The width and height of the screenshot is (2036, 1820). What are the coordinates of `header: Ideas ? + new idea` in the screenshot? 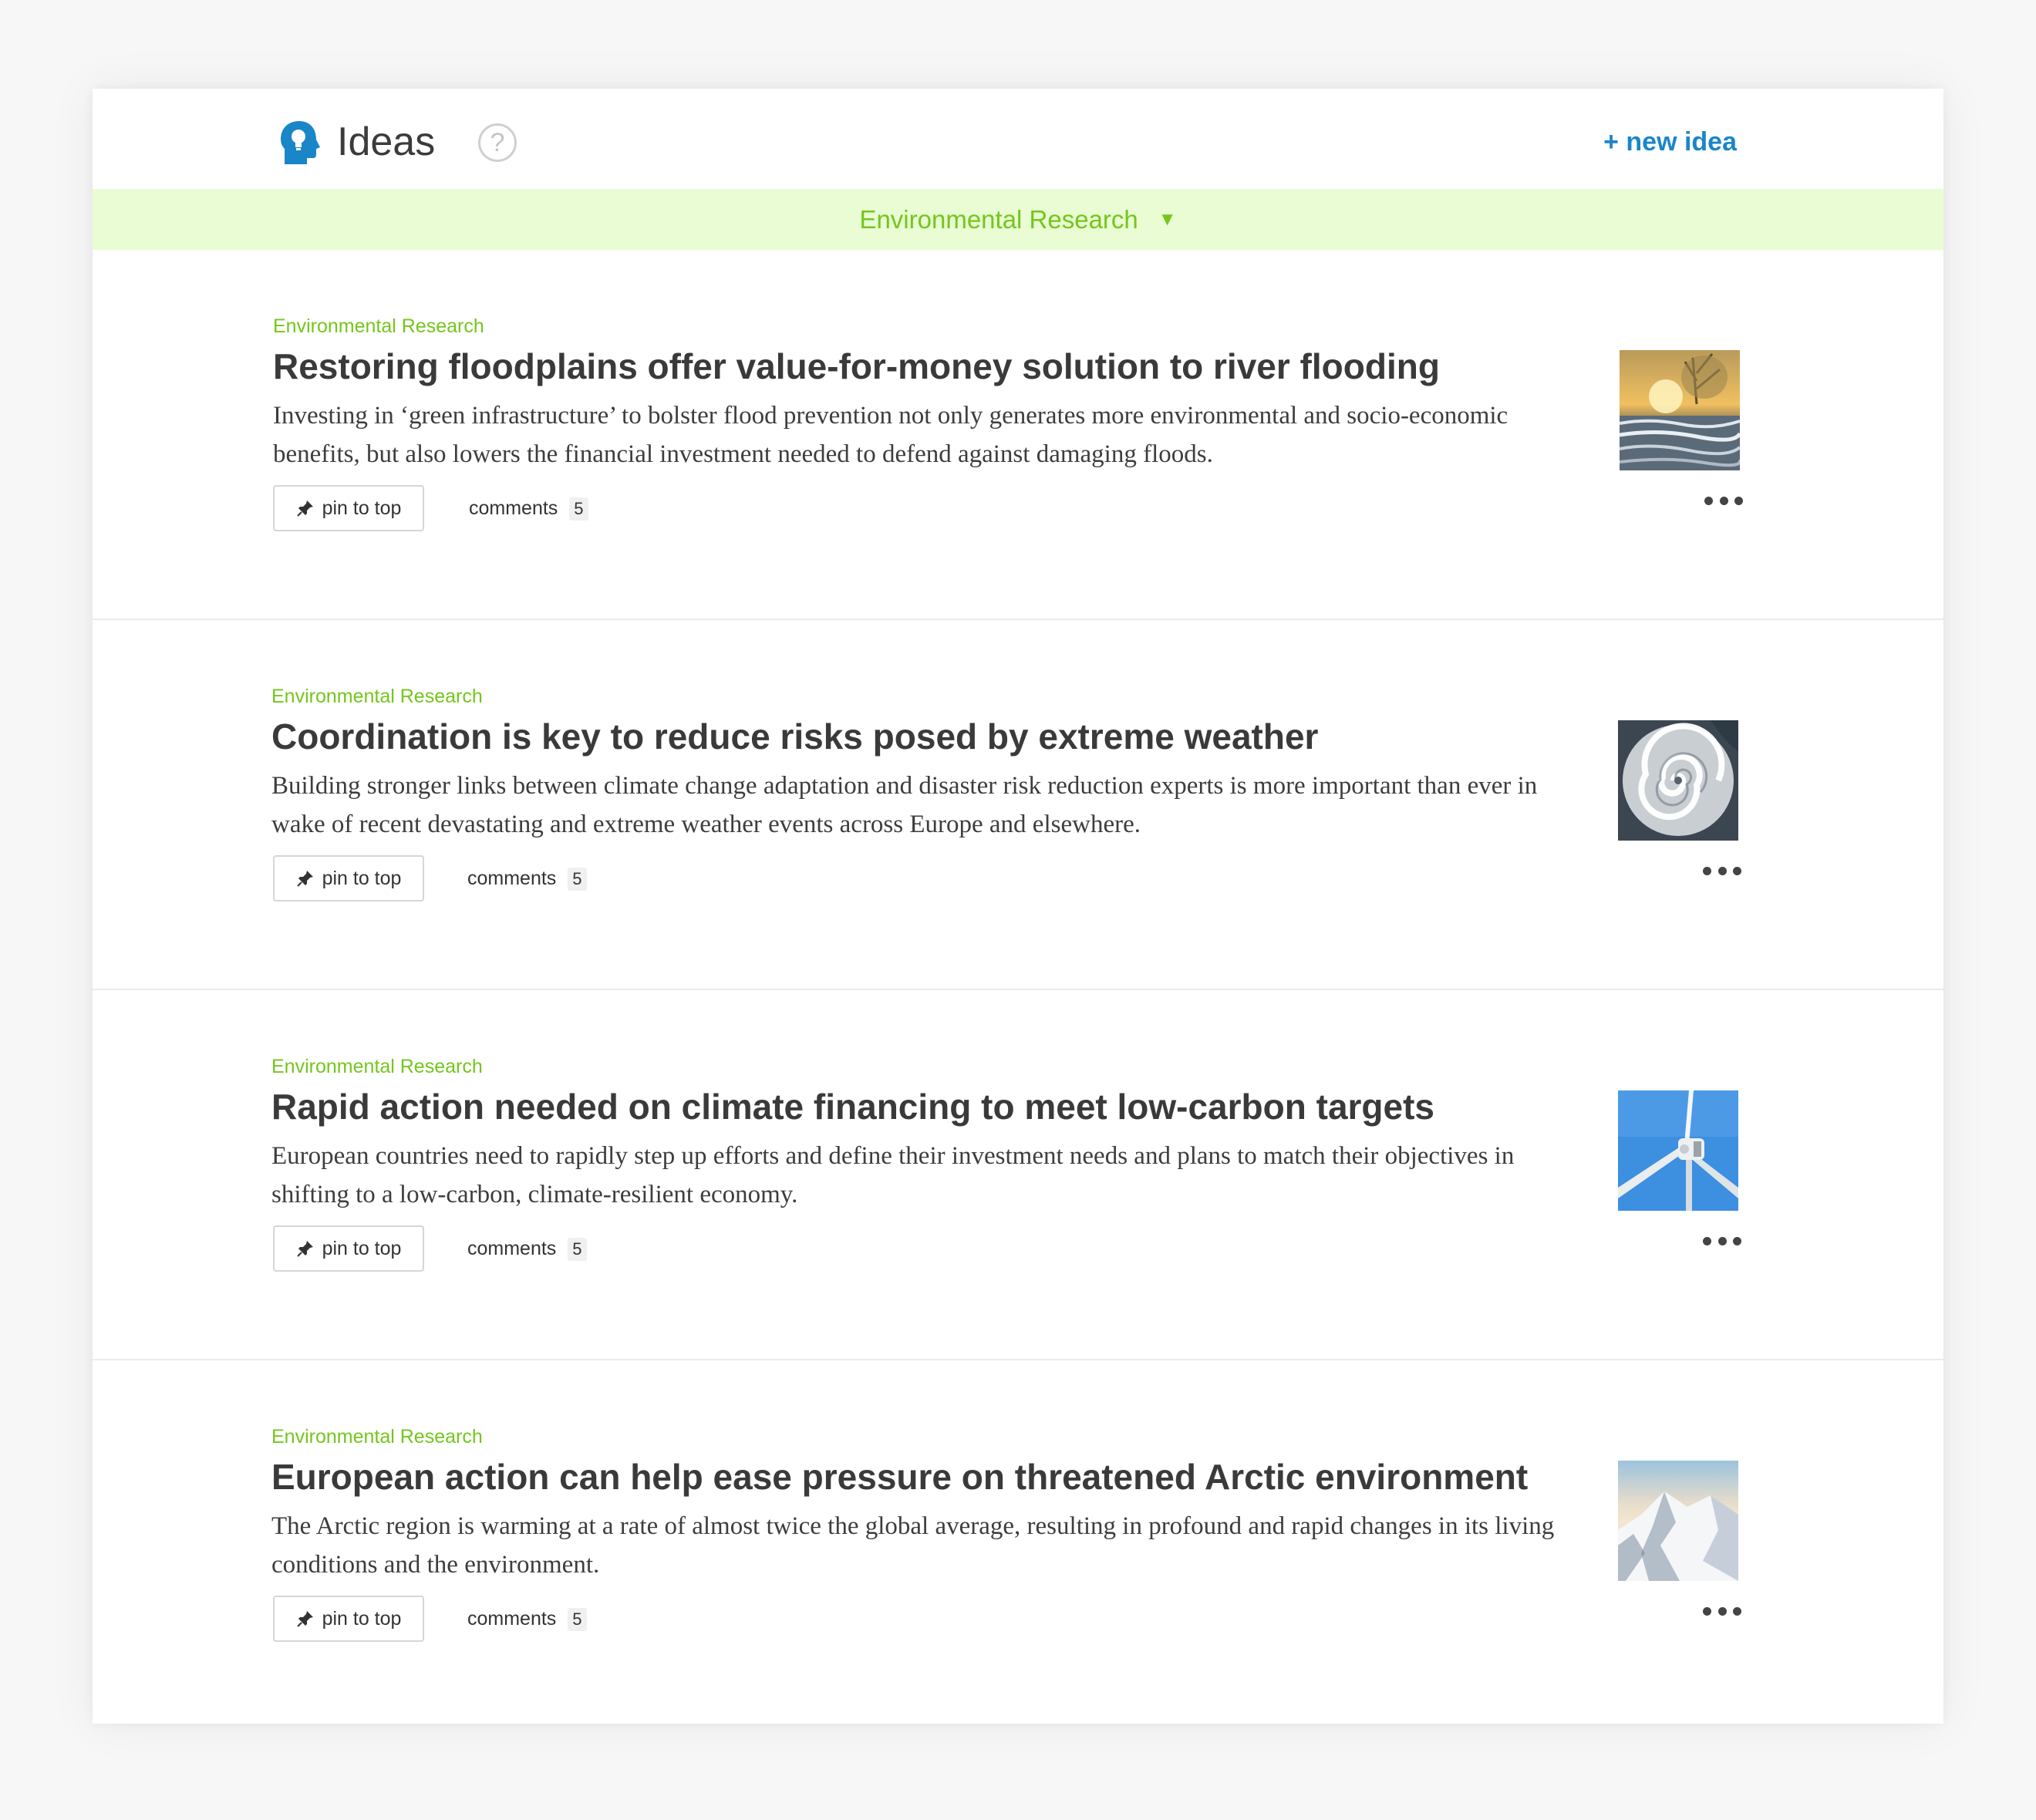 It's located at (1018, 139).